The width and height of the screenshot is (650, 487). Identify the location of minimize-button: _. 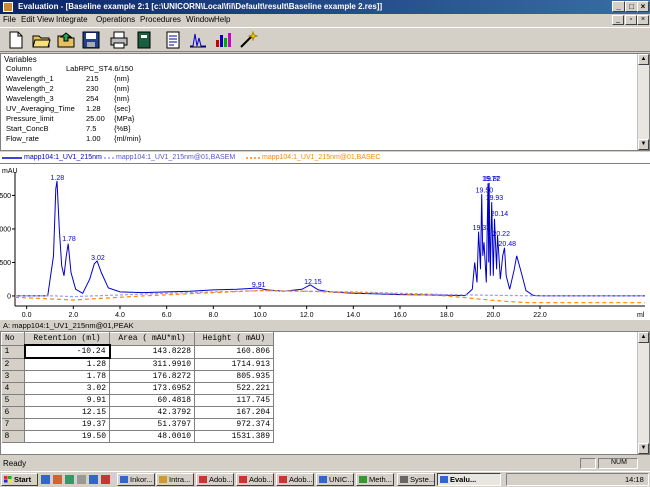
(618, 6).